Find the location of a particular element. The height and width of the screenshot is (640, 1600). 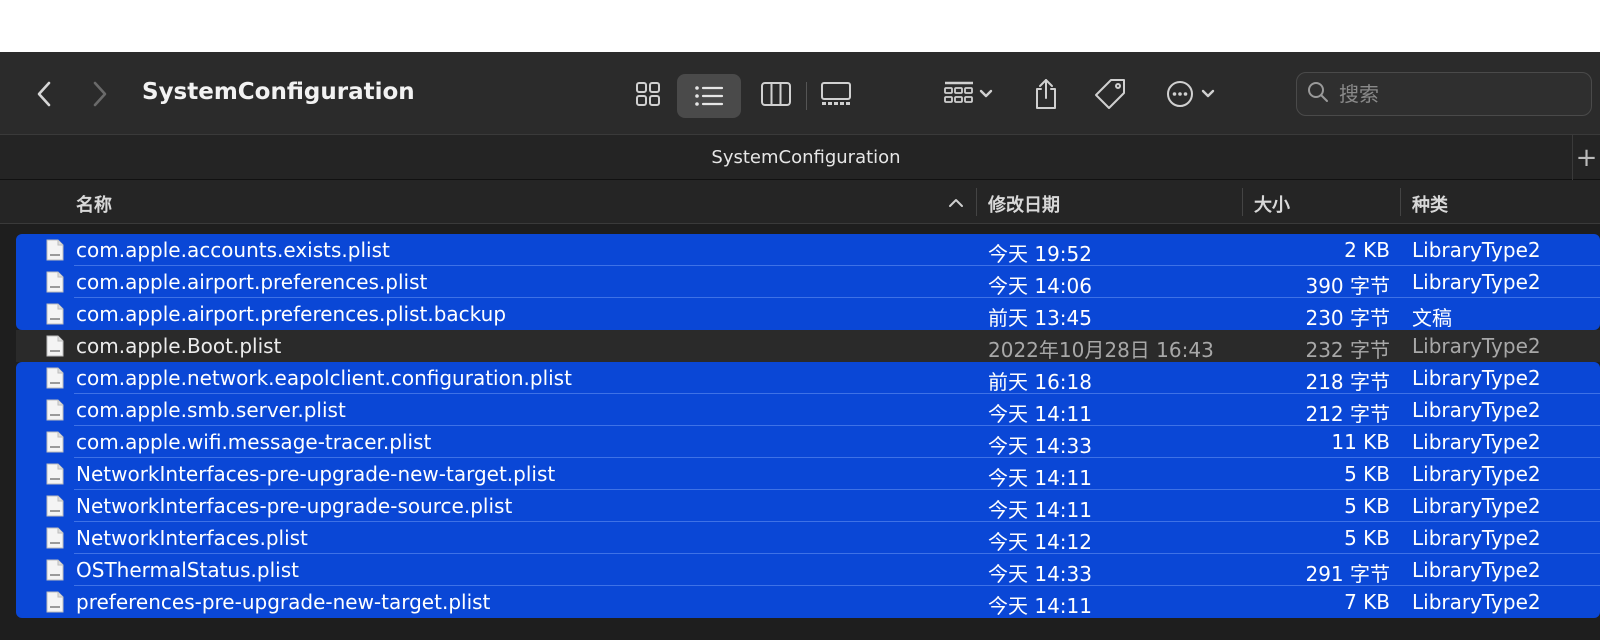

sort-ascending-icon is located at coordinates (956, 204).